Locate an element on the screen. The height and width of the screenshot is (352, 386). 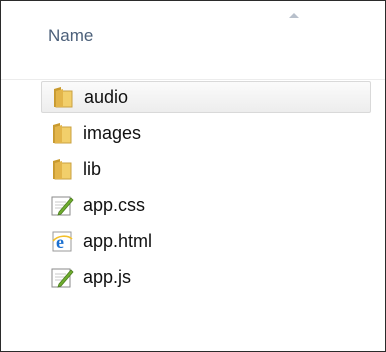
list-item-audio: audio is located at coordinates (206, 97).